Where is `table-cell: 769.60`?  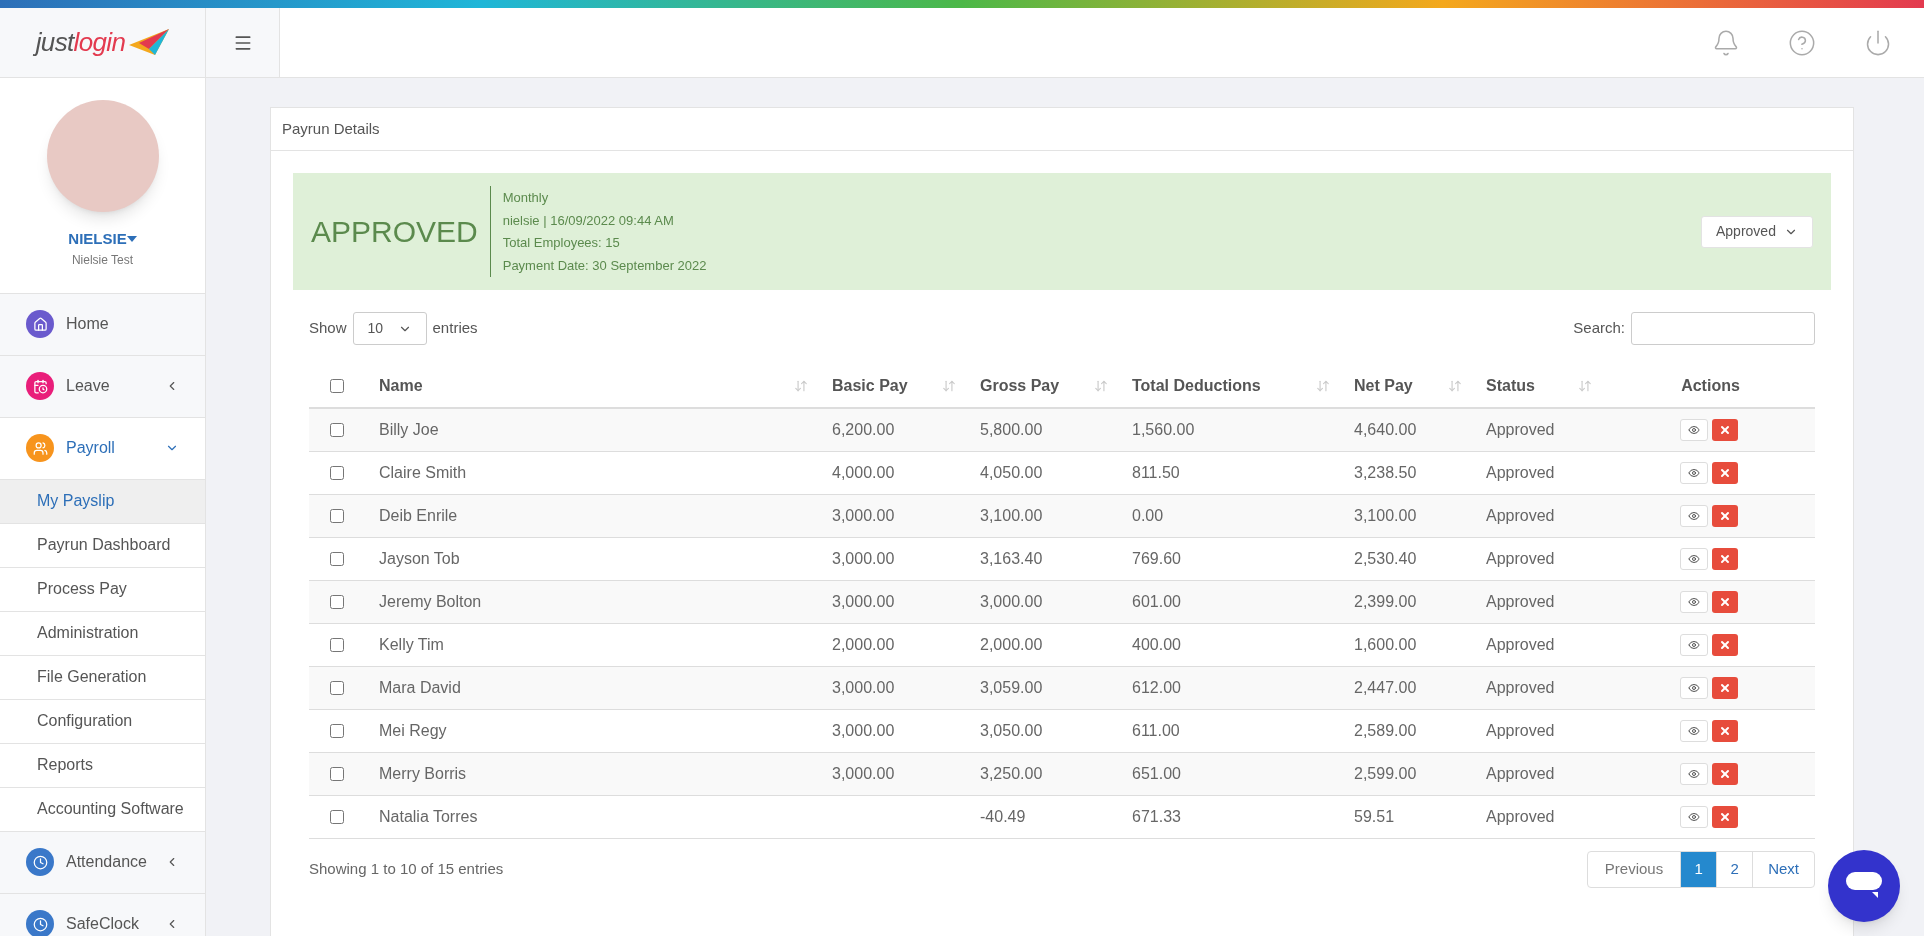
table-cell: 769.60 is located at coordinates (1156, 558).